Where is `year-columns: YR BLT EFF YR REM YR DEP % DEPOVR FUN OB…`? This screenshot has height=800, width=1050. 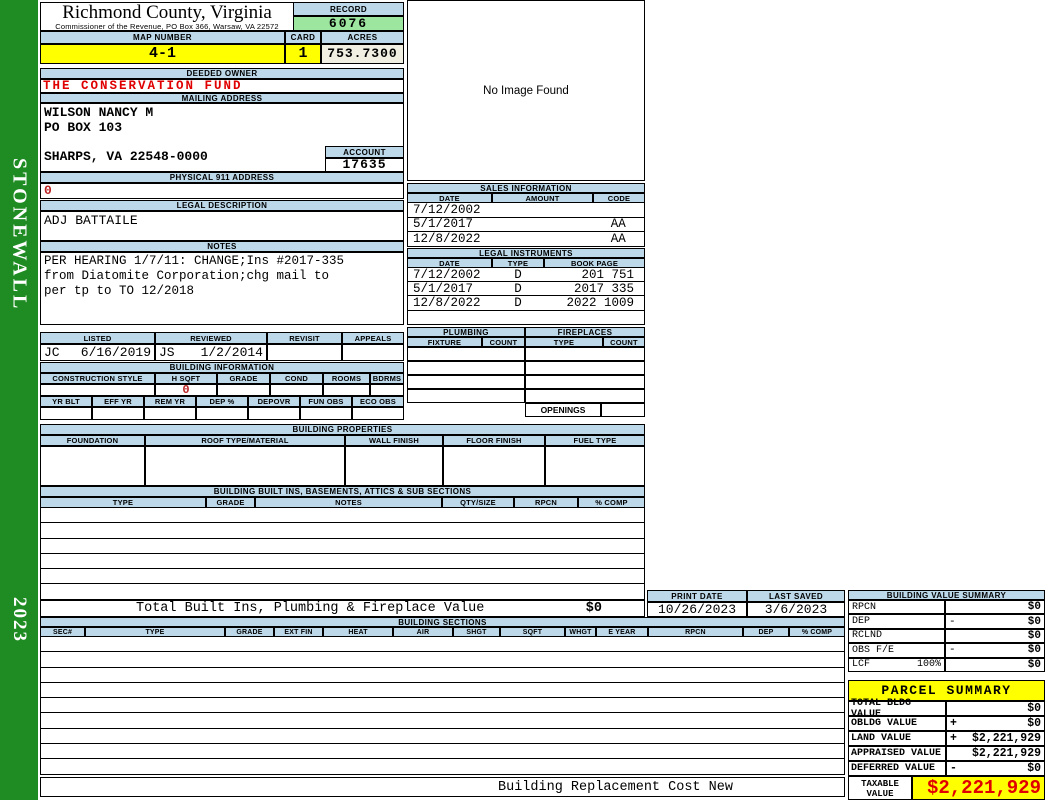
year-columns: YR BLT EFF YR REM YR DEP % DEPOVR FUN OB… is located at coordinates (222, 401).